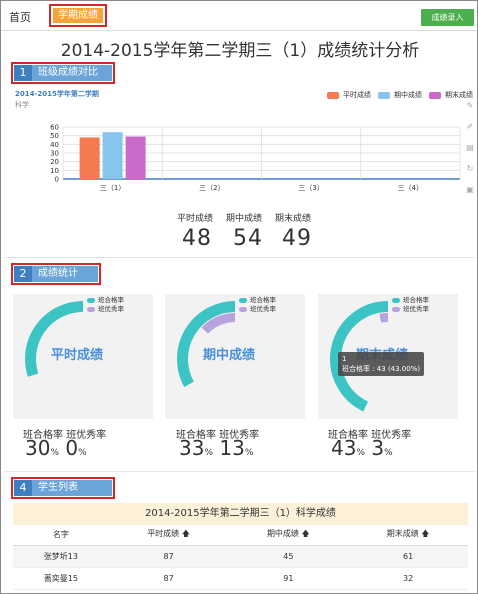 This screenshot has width=478, height=594. What do you see at coordinates (57, 180) in the screenshot?
I see `y-tick-label: 0` at bounding box center [57, 180].